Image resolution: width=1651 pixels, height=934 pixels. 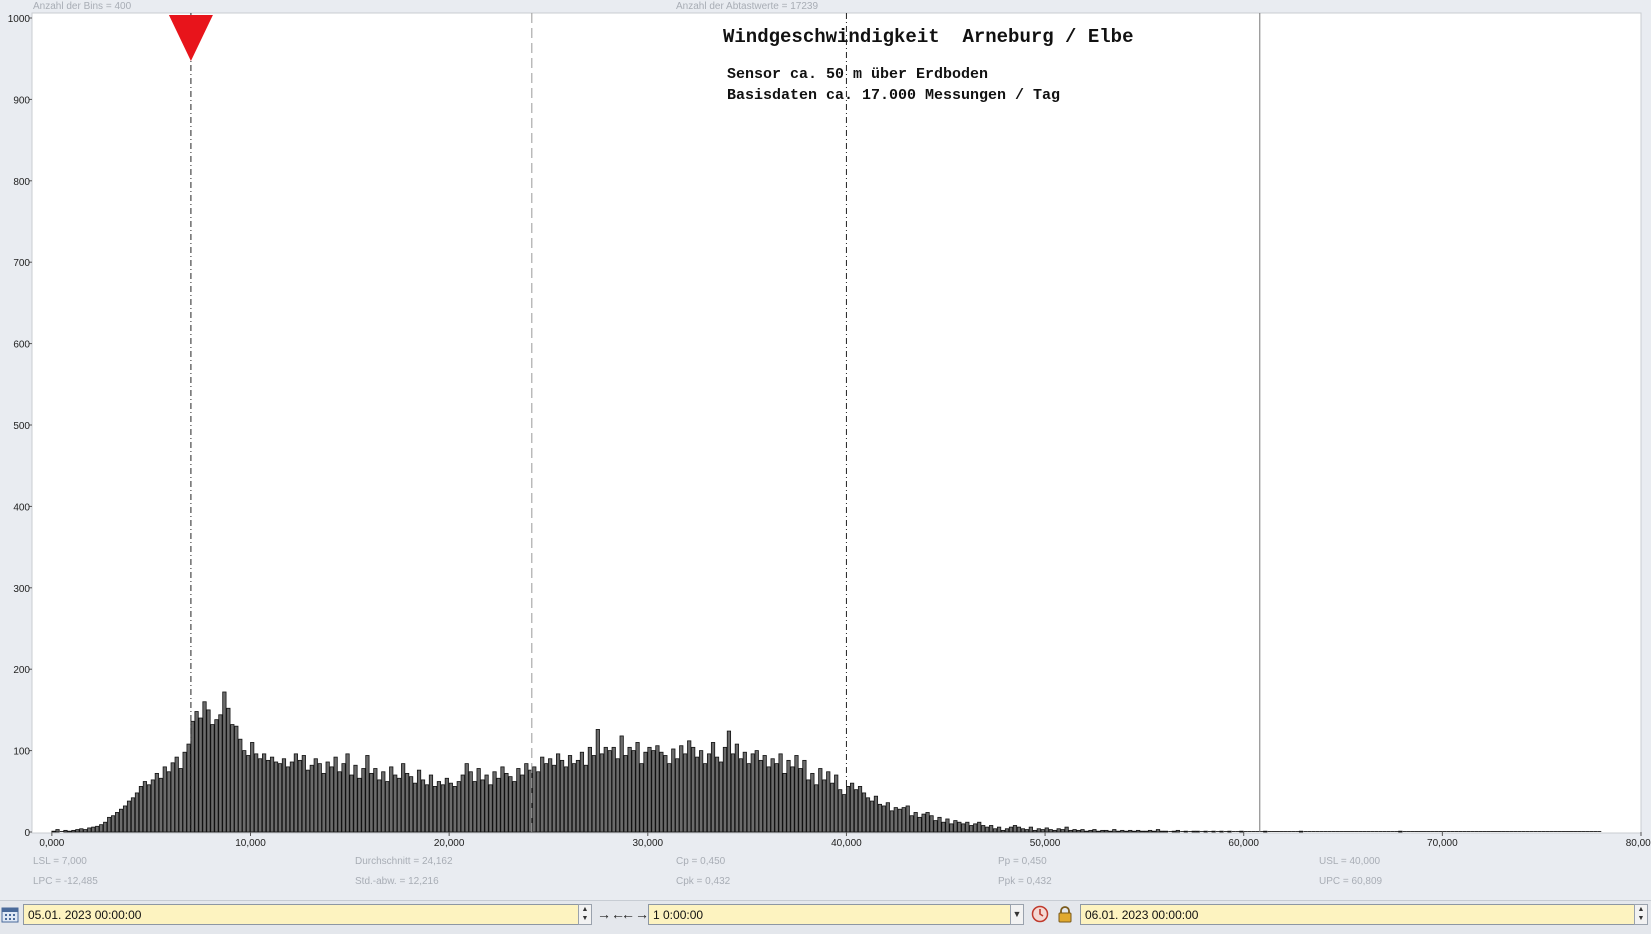 What do you see at coordinates (846, 843) in the screenshot?
I see `x-tick-label: 40,000` at bounding box center [846, 843].